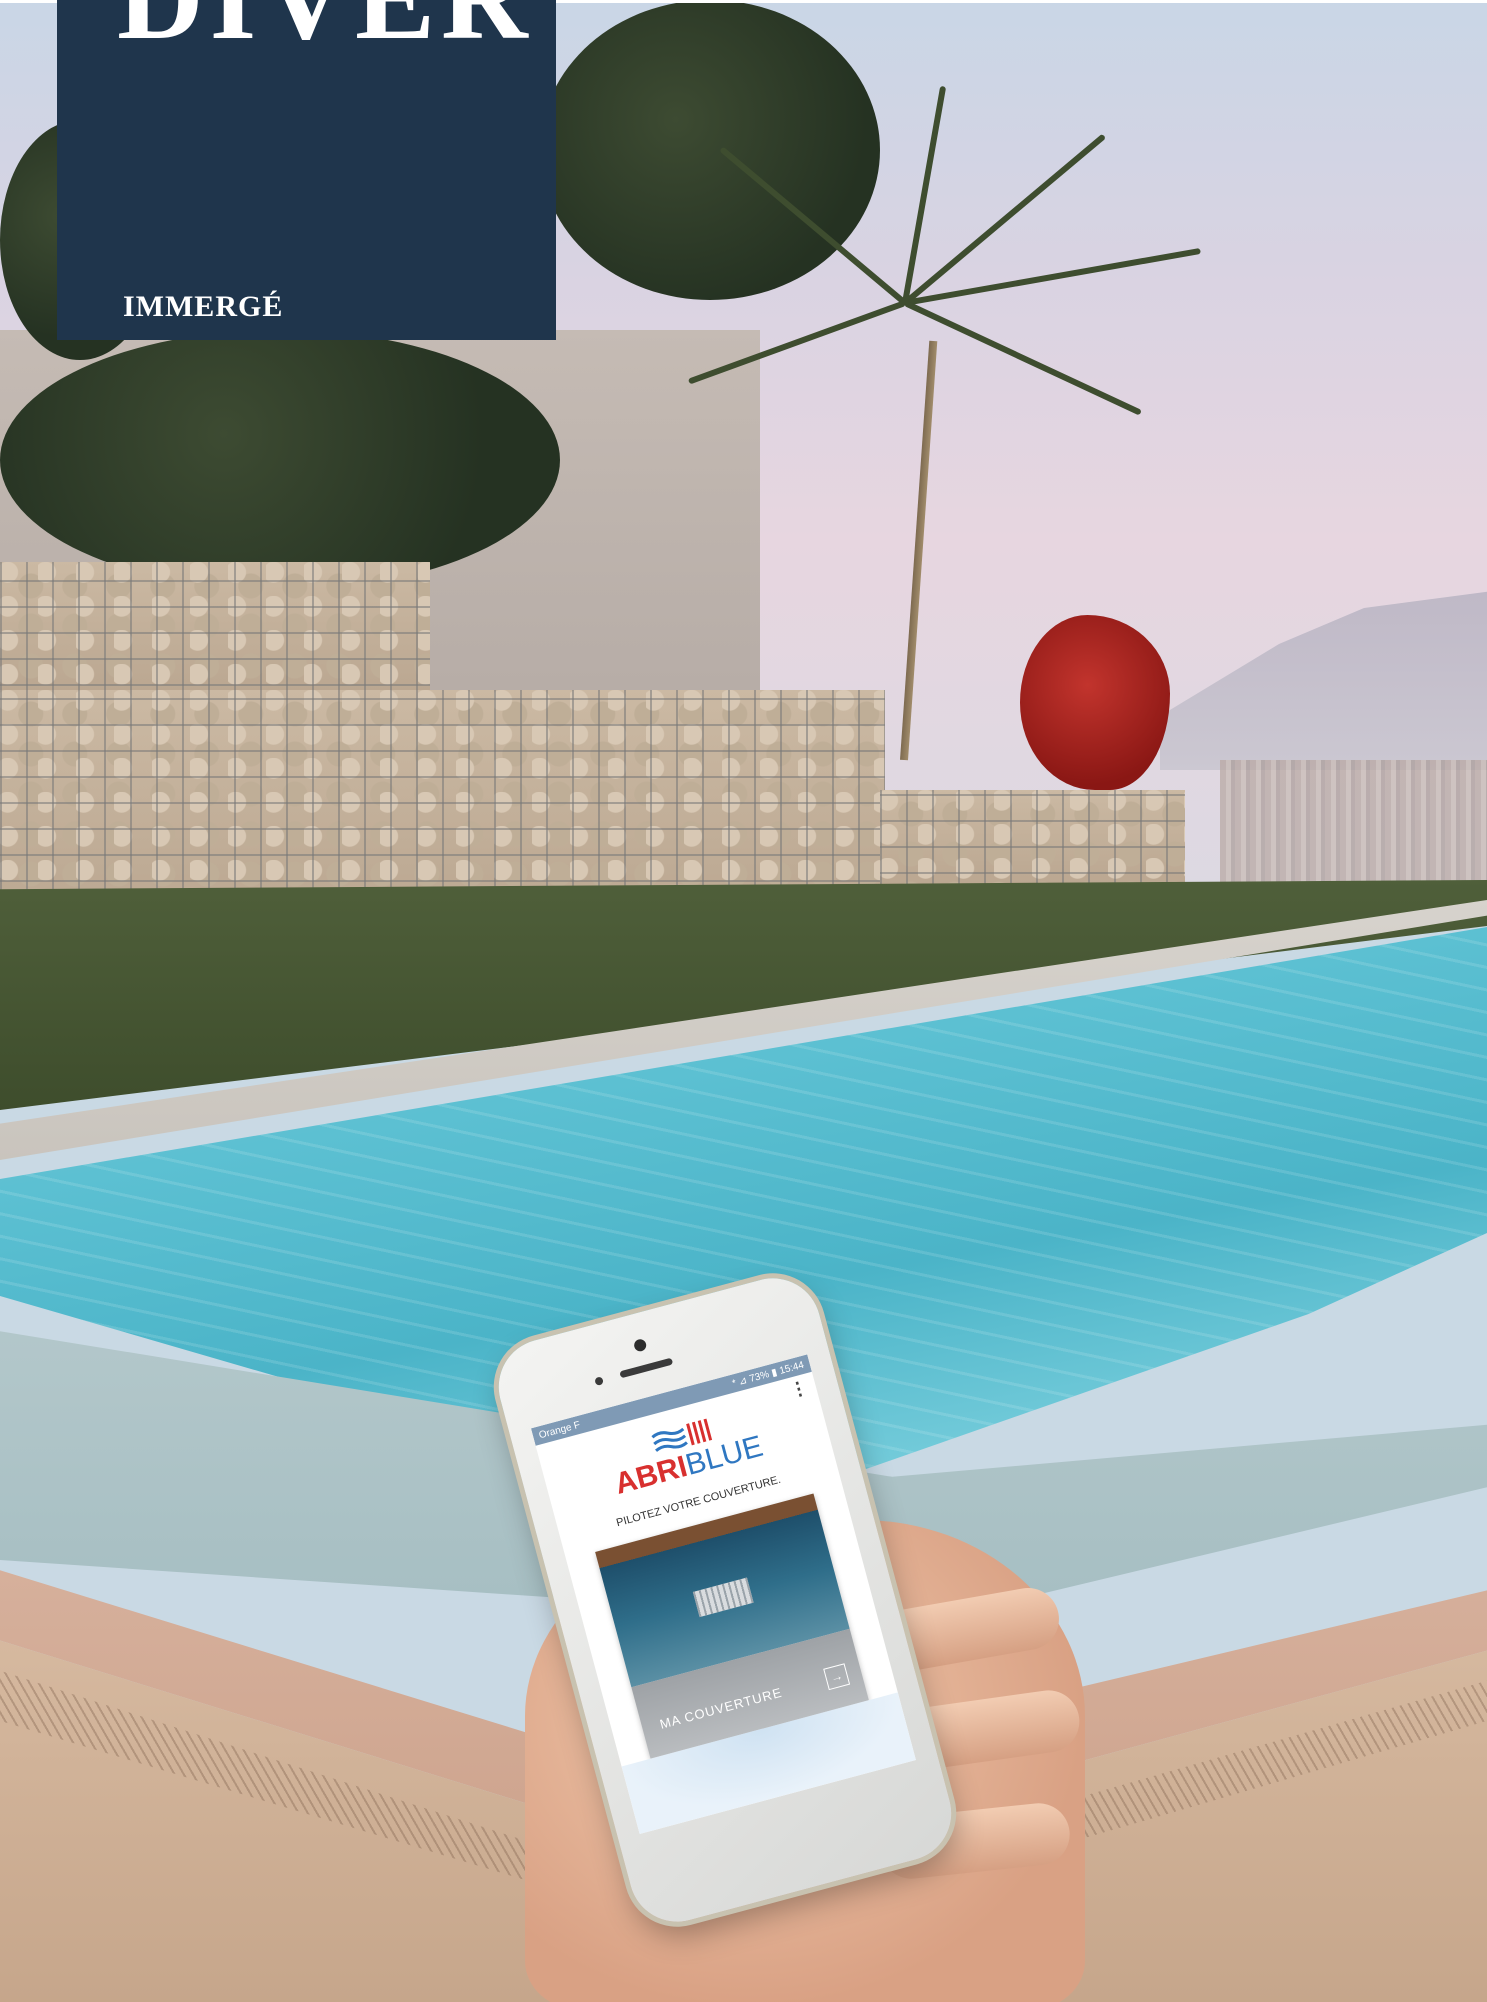  Describe the element at coordinates (306, 170) in the screenshot. I see `title-block: DIVER IMMERGÉ` at that location.